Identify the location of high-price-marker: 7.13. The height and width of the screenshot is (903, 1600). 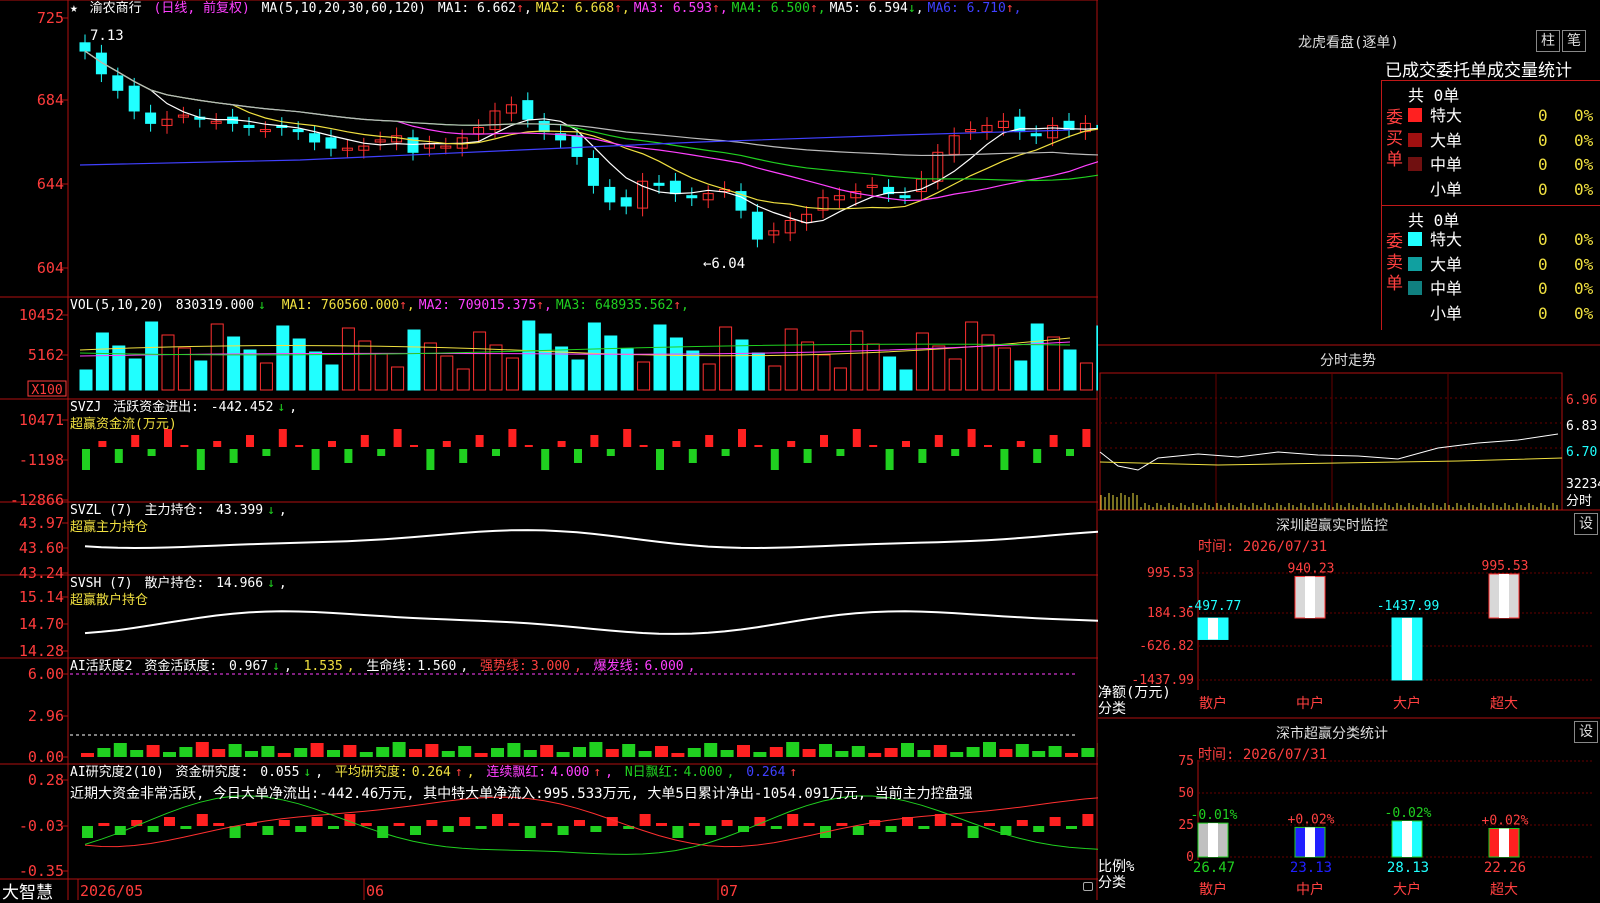
(107, 36).